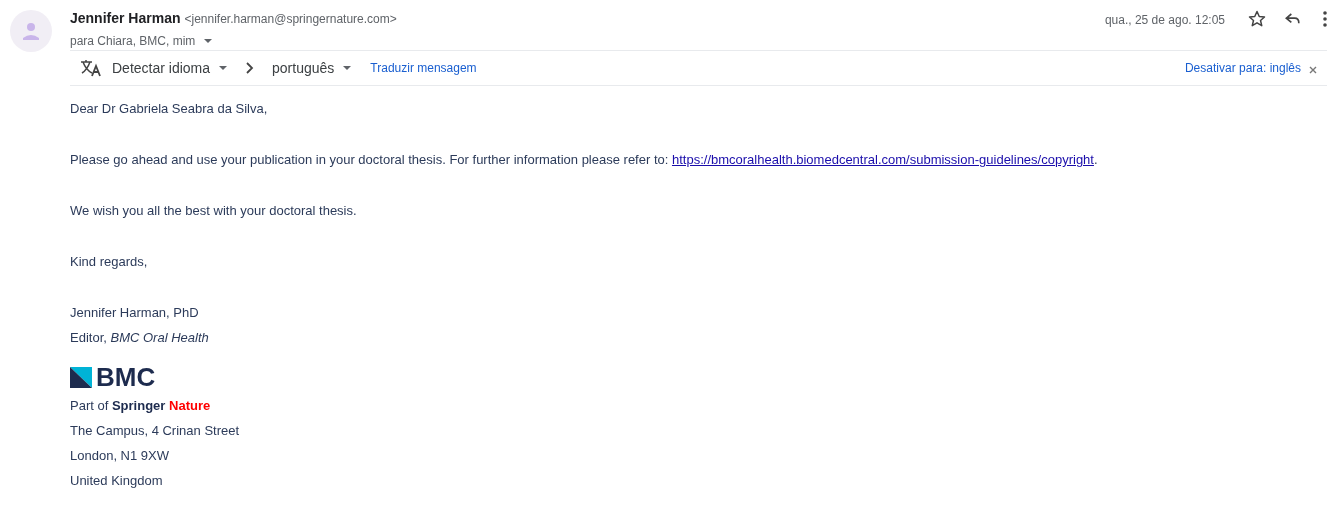 This screenshot has width=1335, height=513. What do you see at coordinates (133, 41) in the screenshot?
I see `recipients-text: para Chiara, BMC, mim` at bounding box center [133, 41].